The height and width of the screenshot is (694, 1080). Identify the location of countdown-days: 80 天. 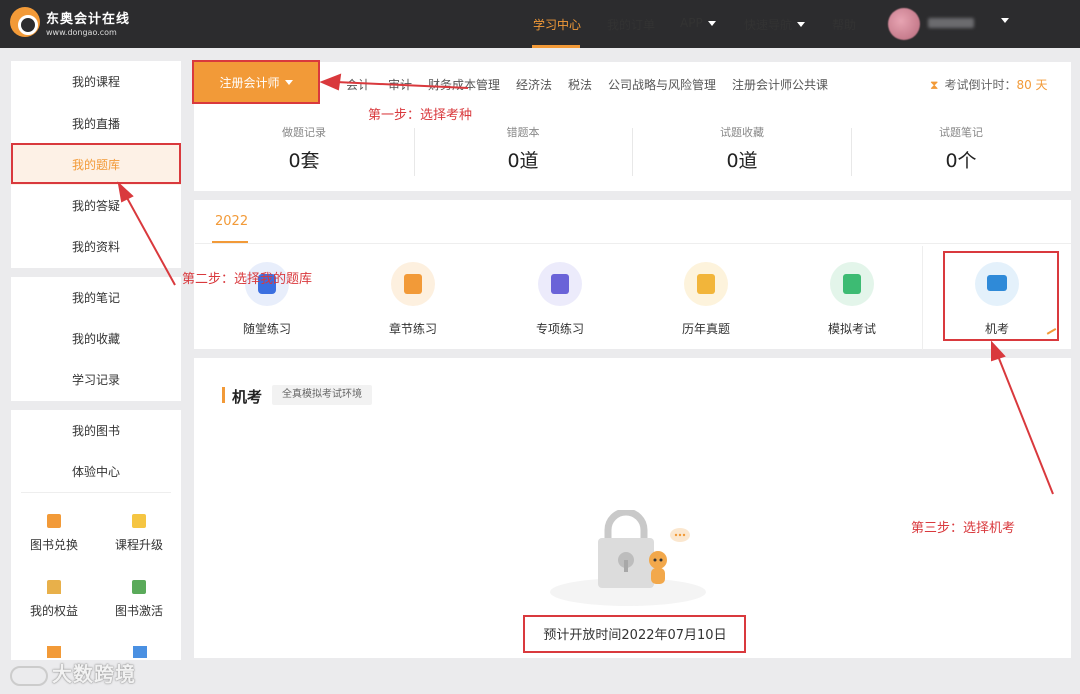
(1032, 85).